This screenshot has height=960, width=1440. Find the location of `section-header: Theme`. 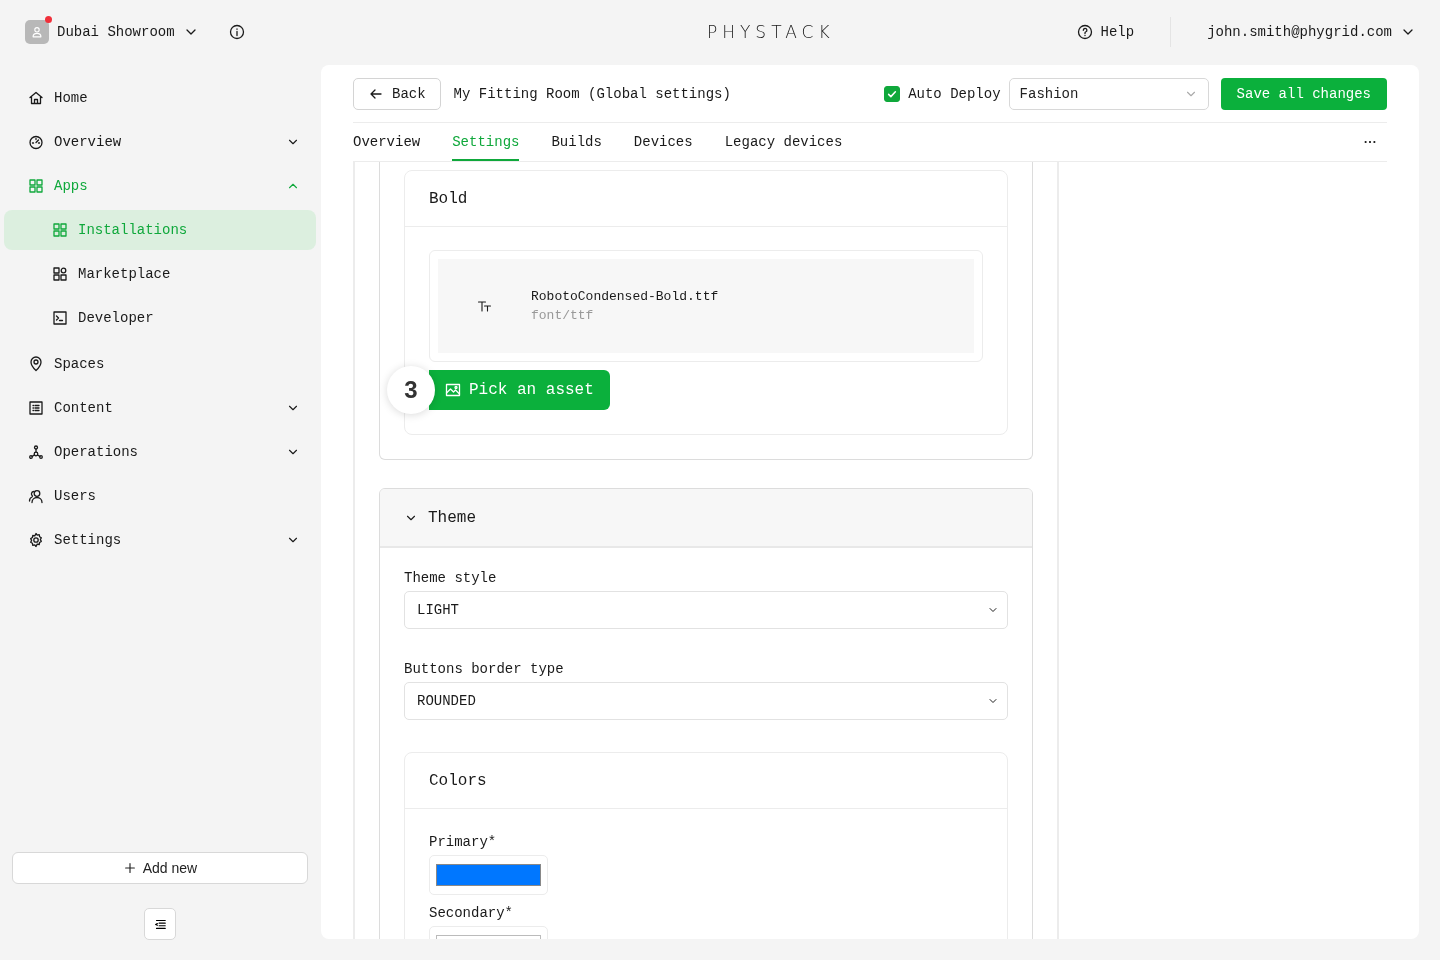

section-header: Theme is located at coordinates (706, 518).